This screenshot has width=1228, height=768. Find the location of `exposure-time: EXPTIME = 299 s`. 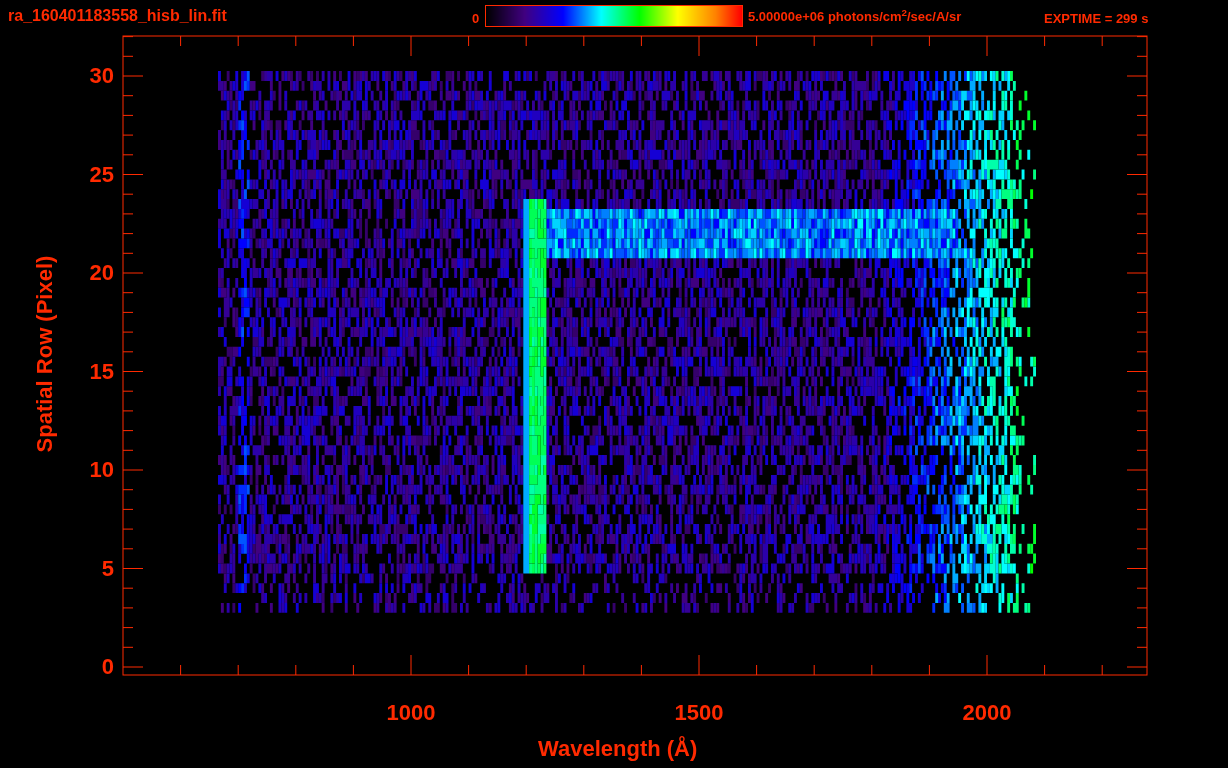

exposure-time: EXPTIME = 299 s is located at coordinates (1096, 18).